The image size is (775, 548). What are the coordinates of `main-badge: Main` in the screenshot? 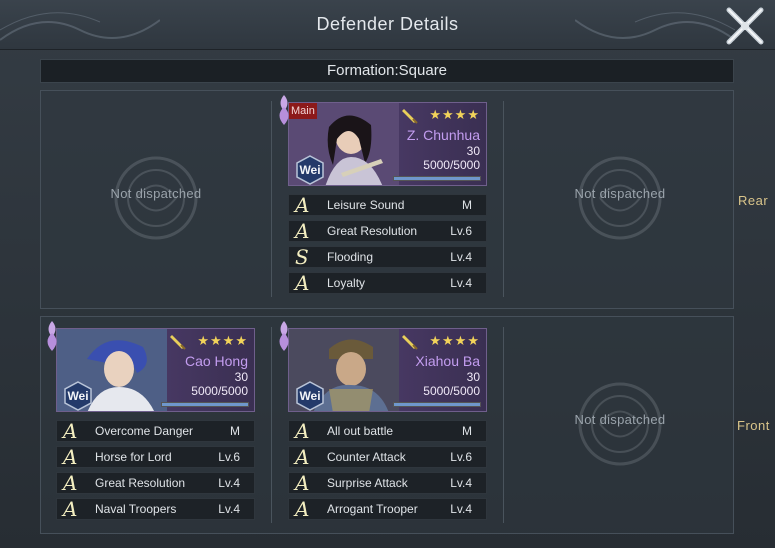 It's located at (303, 111).